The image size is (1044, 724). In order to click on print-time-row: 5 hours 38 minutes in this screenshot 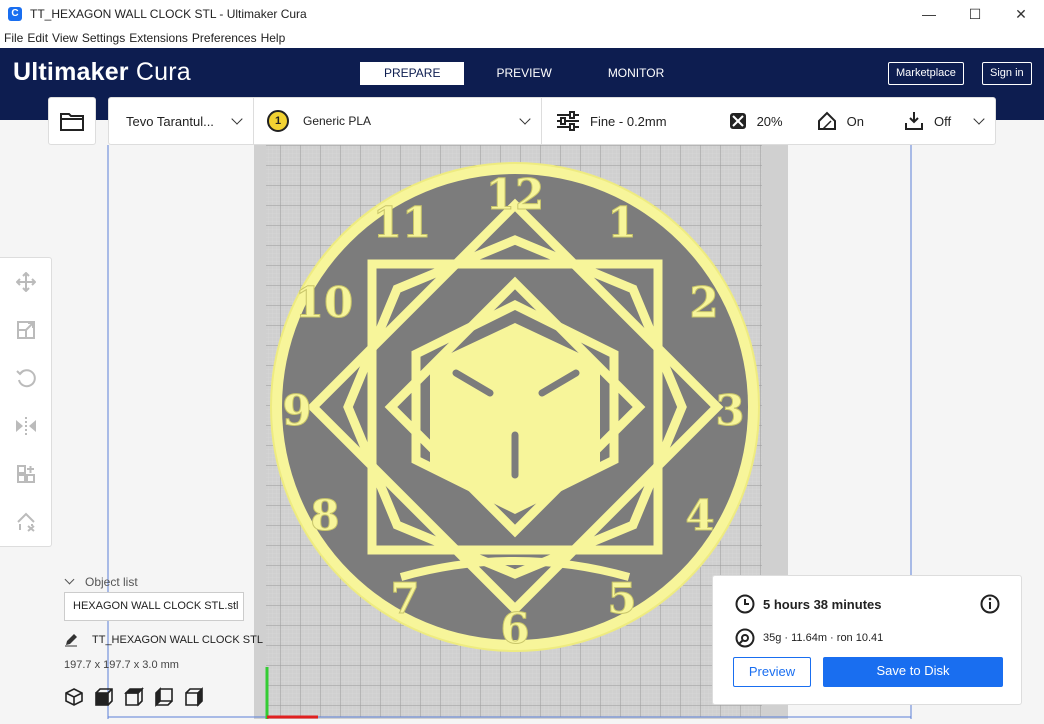, I will do `click(808, 604)`.